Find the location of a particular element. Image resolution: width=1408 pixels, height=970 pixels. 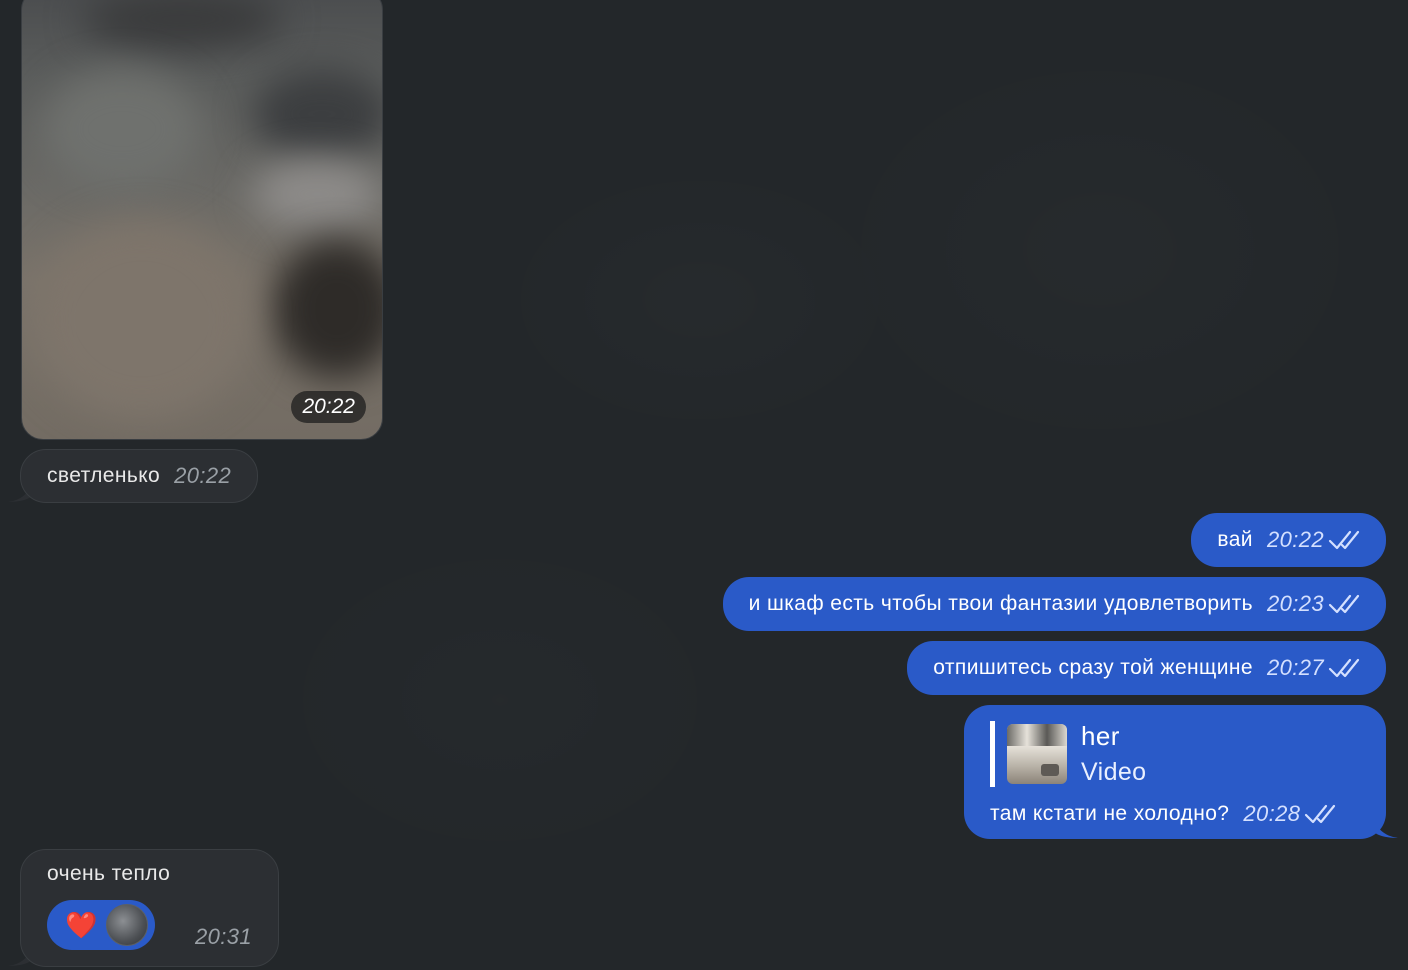

outgoing-message: отпишитесь сразу той женщине 20:27 is located at coordinates (1146, 668).